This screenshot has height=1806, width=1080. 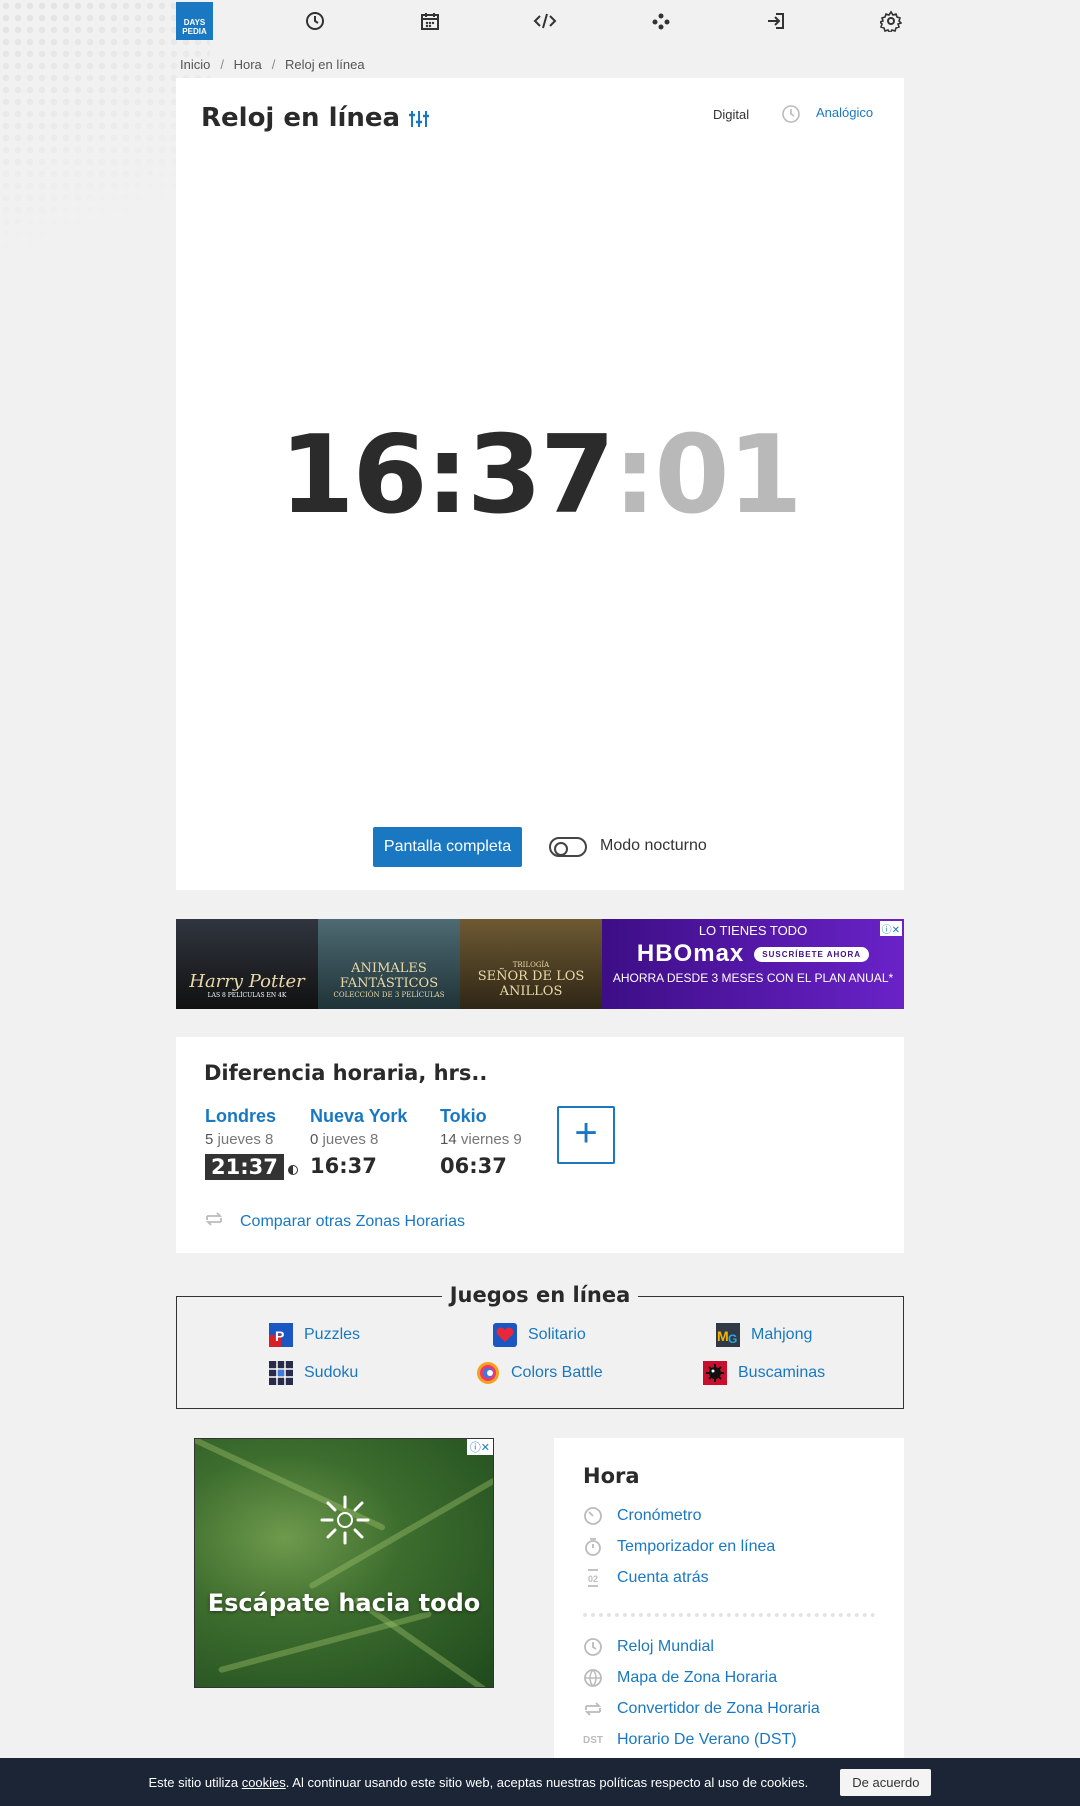 I want to click on time-diff-title: Diferencia horaria, hrs.., so click(x=346, y=1073).